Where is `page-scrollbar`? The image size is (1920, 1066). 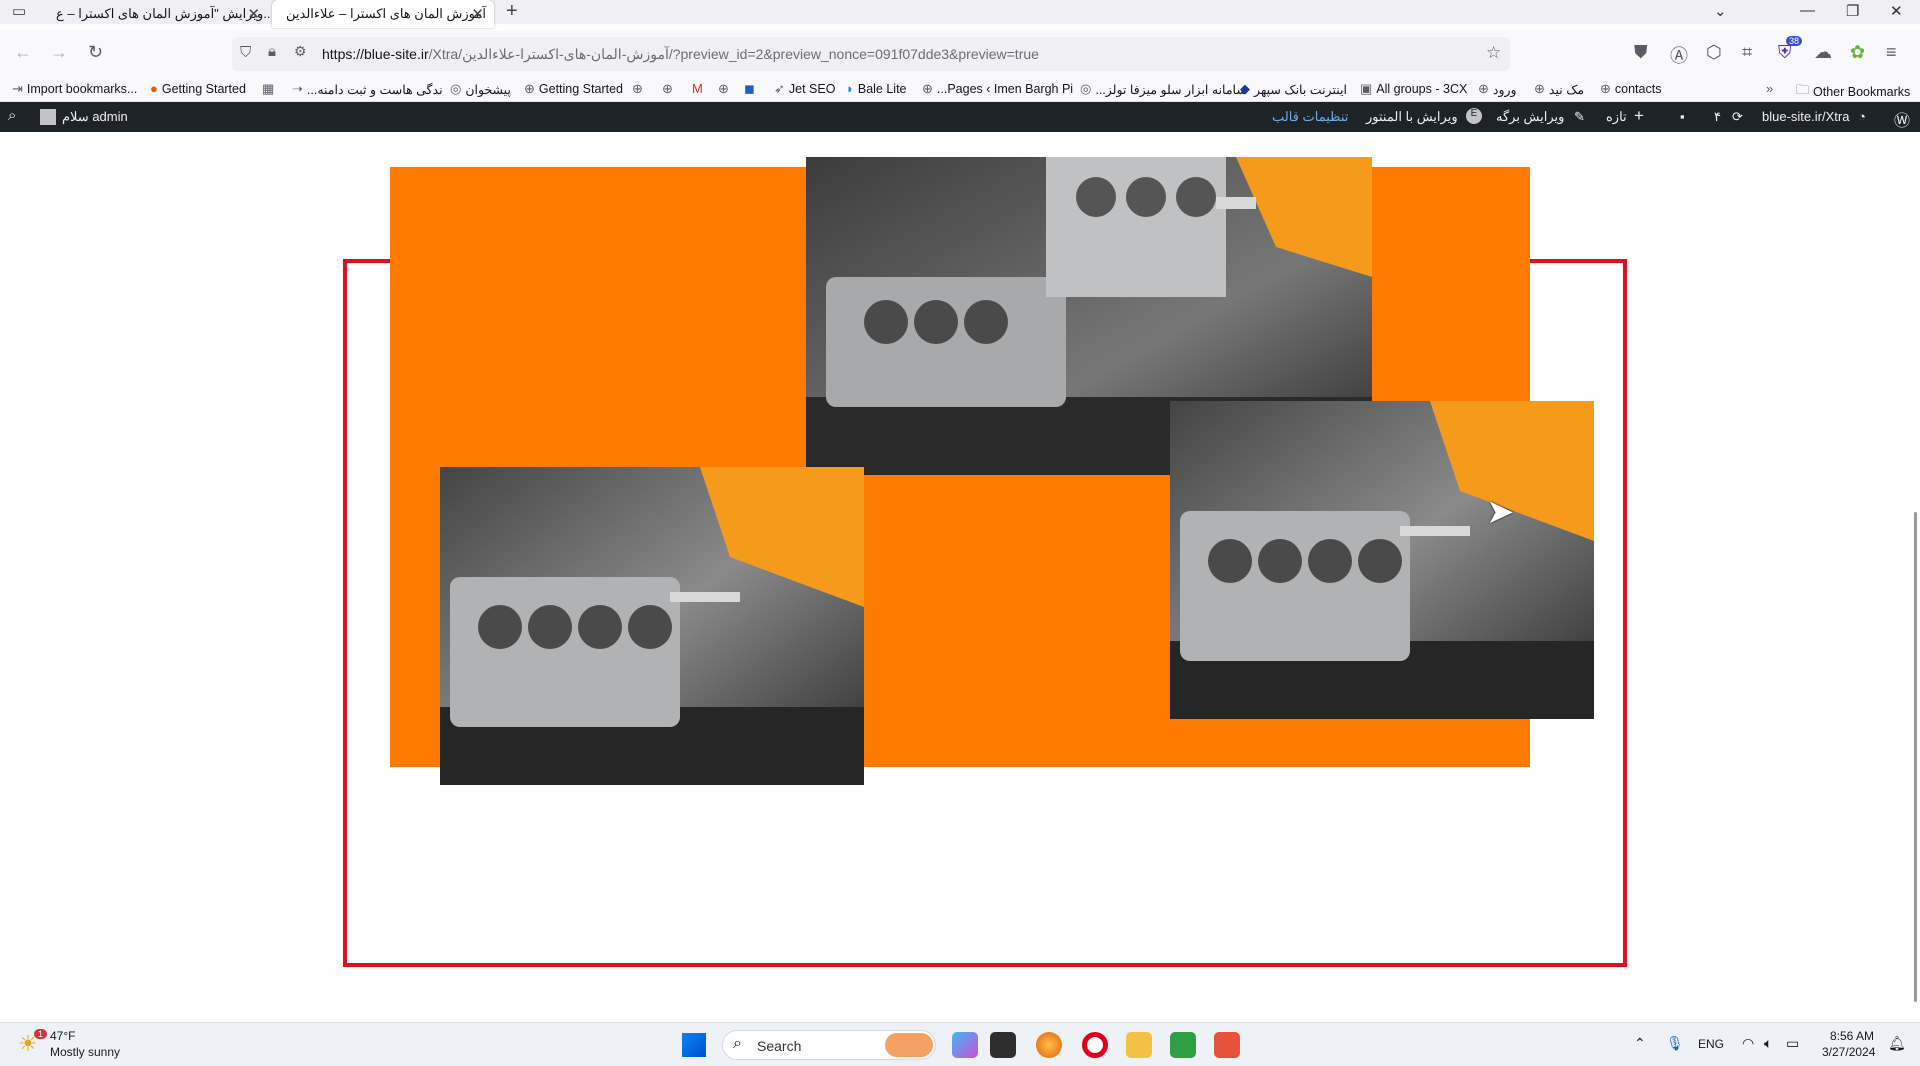
page-scrollbar is located at coordinates (1915, 757).